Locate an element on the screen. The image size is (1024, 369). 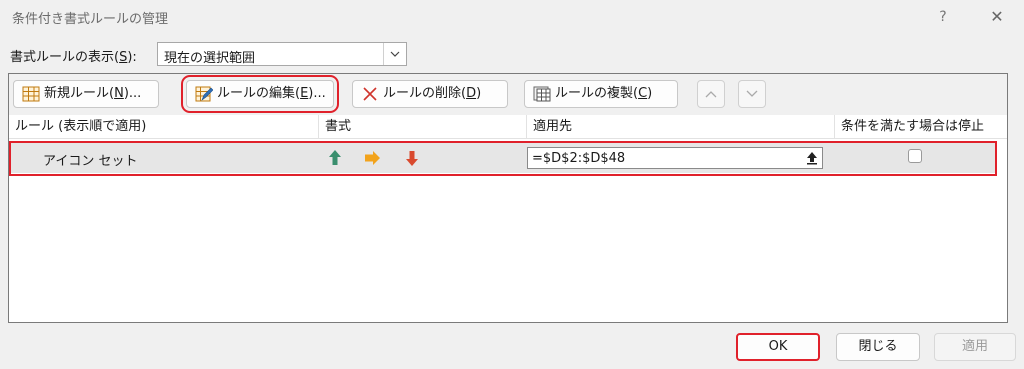
duplicate-rule-accesskey: C is located at coordinates (643, 93).